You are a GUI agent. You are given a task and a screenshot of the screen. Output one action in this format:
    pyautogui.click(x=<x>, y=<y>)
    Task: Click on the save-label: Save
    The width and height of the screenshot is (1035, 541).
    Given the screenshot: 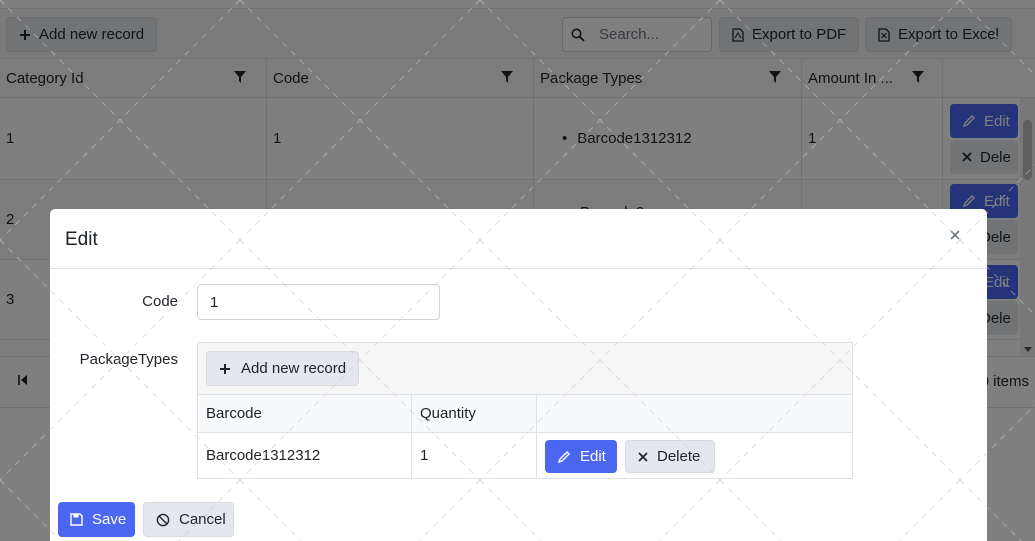 What is the action you would take?
    pyautogui.click(x=109, y=519)
    